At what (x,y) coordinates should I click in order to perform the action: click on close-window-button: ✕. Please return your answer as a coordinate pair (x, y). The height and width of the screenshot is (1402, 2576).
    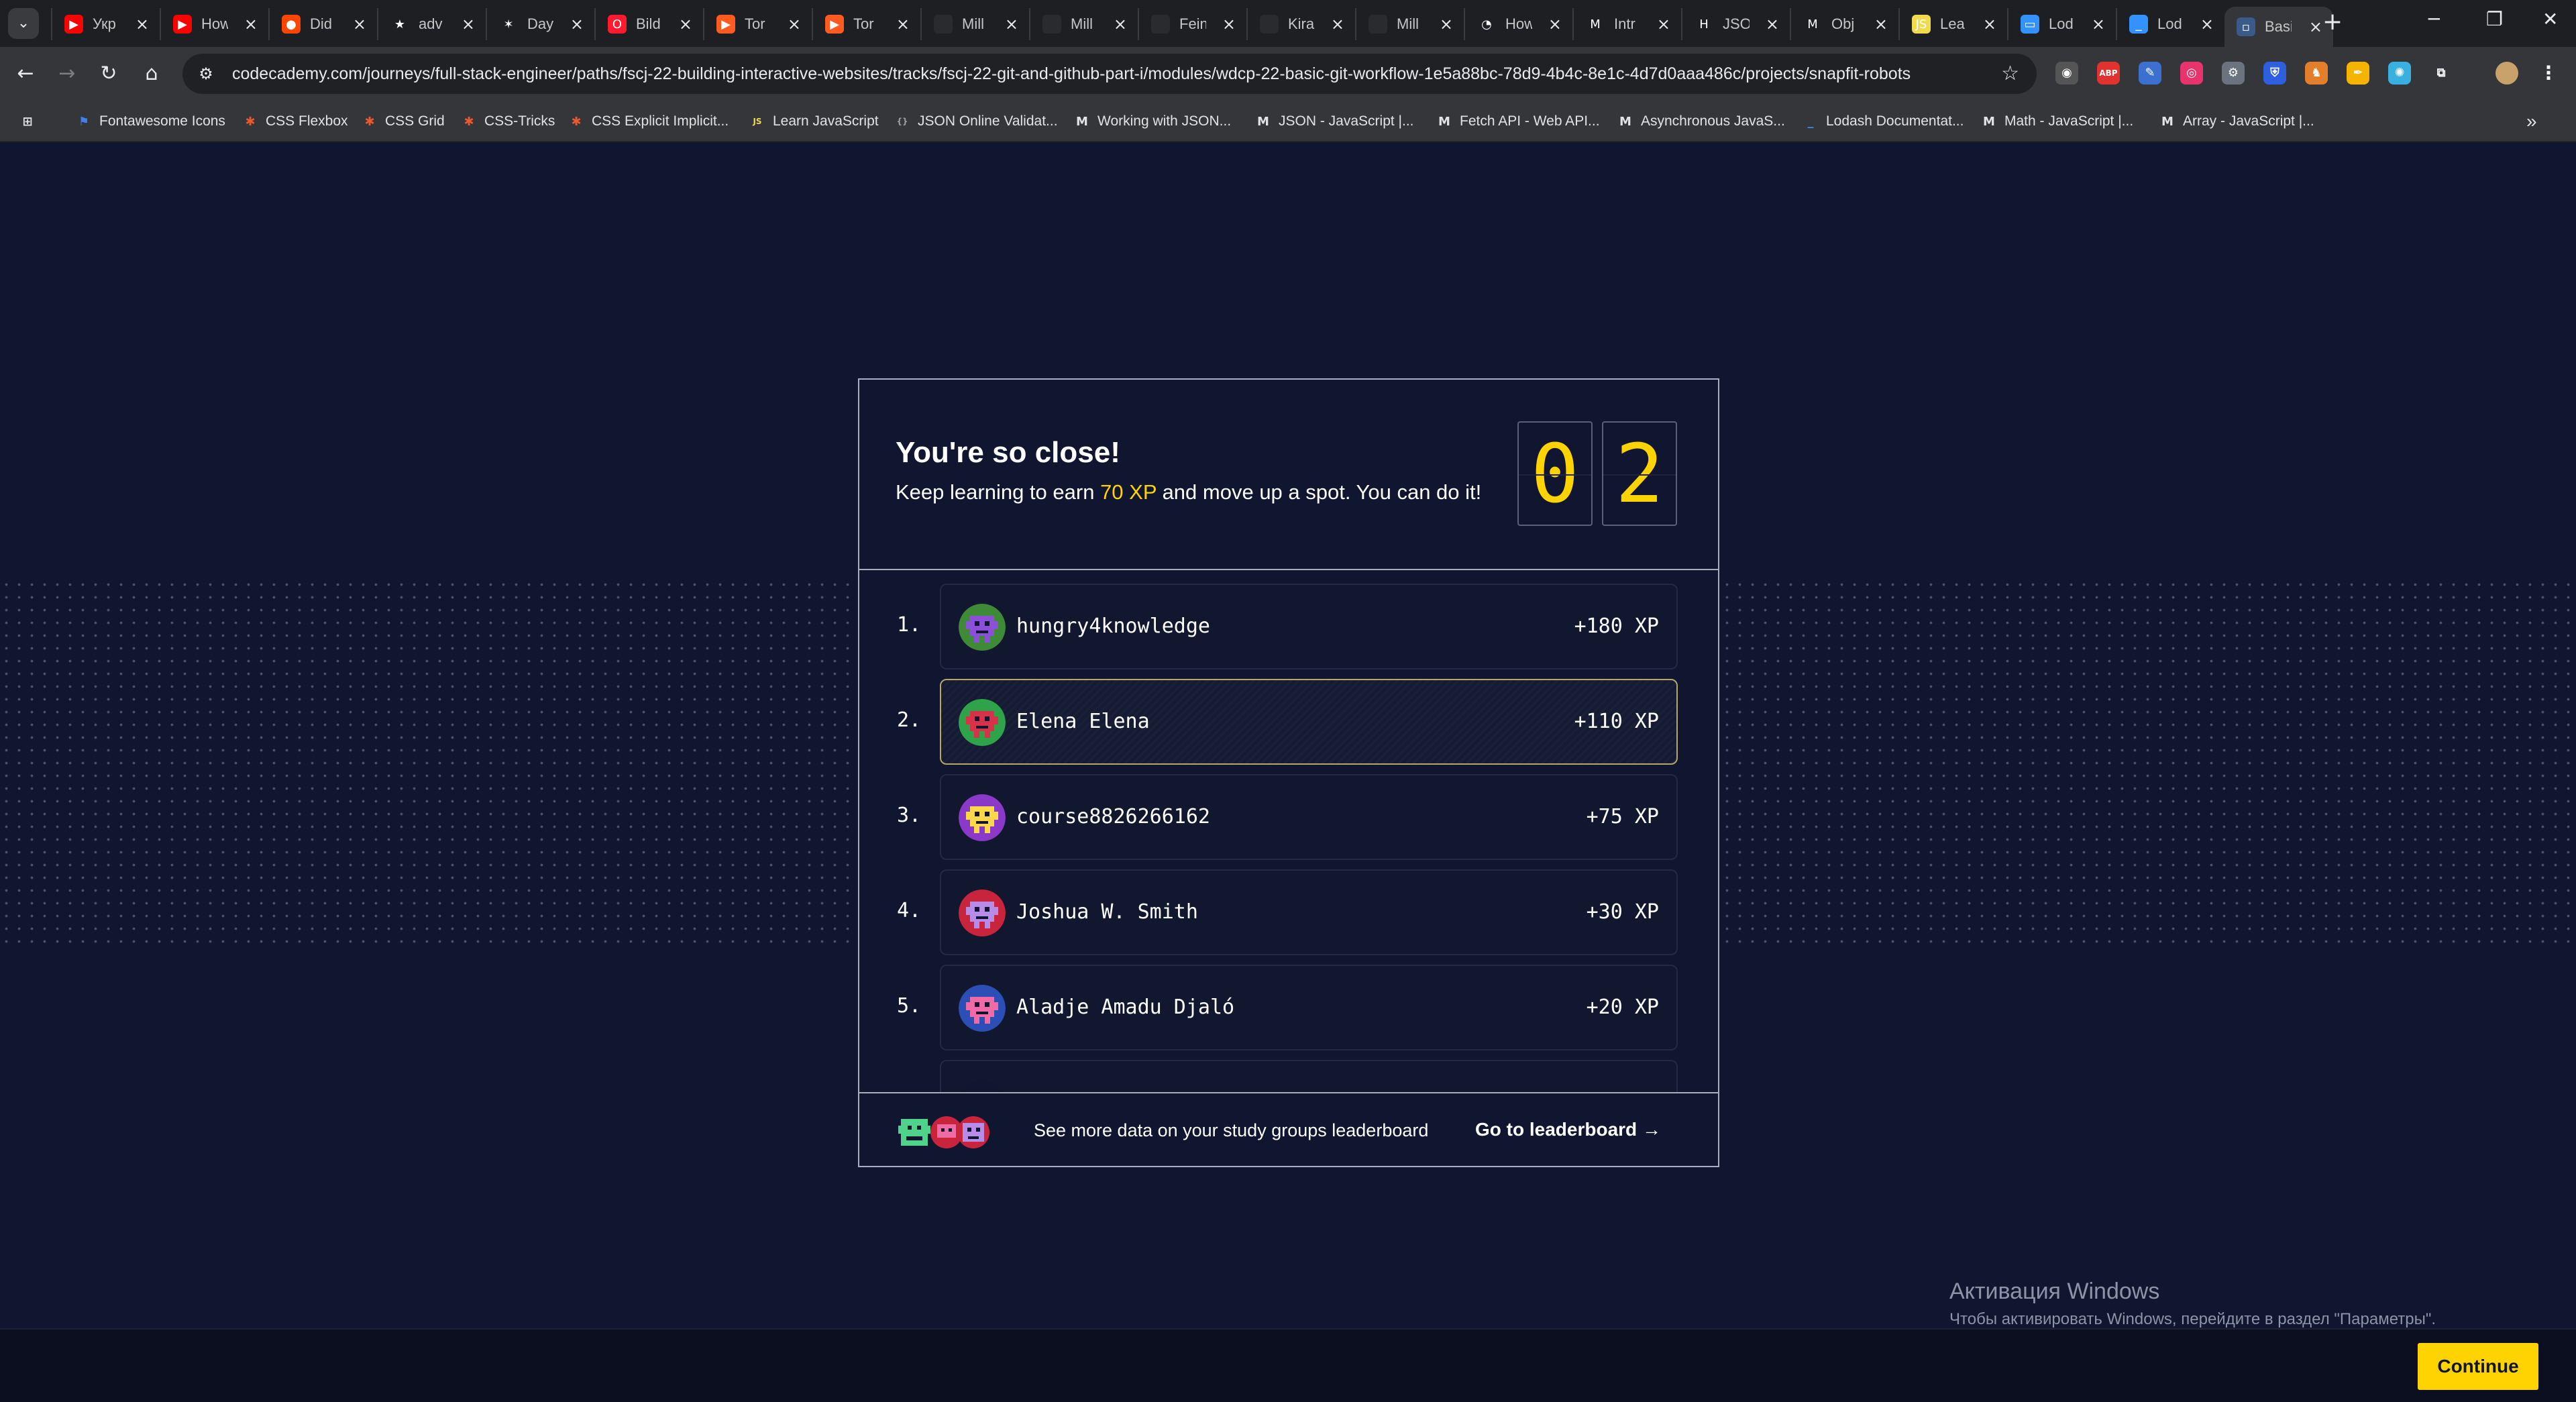
    Looking at the image, I should click on (2550, 19).